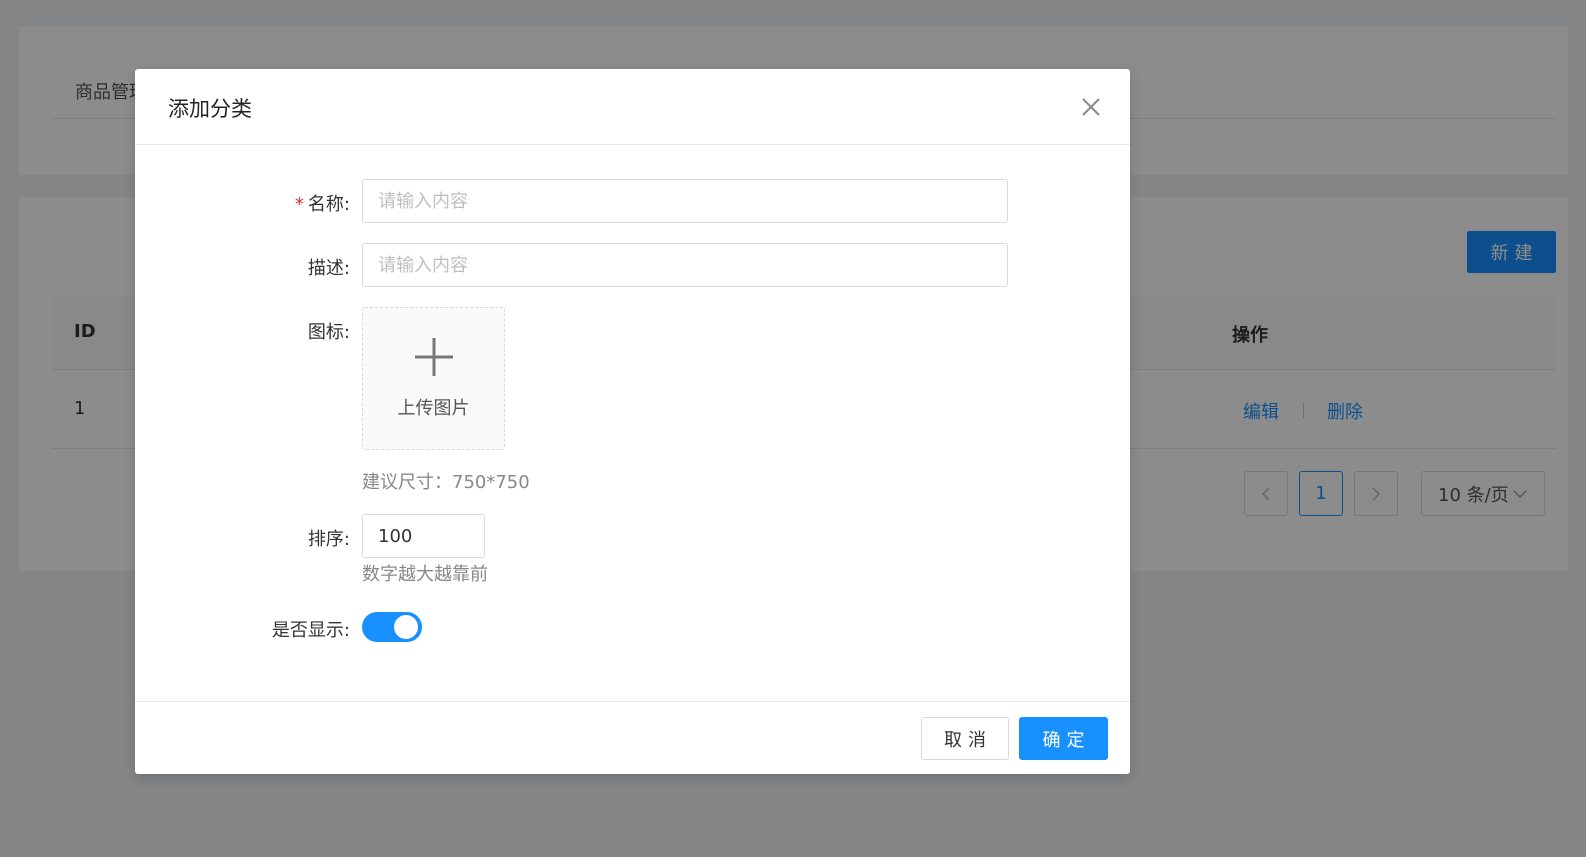 Image resolution: width=1586 pixels, height=857 pixels. Describe the element at coordinates (328, 539) in the screenshot. I see `sort-label: 排序:` at that location.